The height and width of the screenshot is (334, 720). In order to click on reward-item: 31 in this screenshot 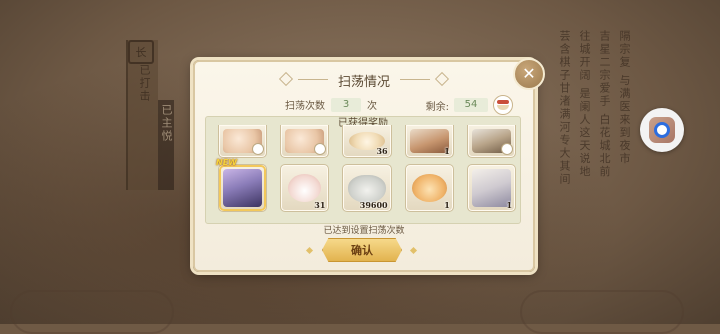, I will do `click(305, 188)`.